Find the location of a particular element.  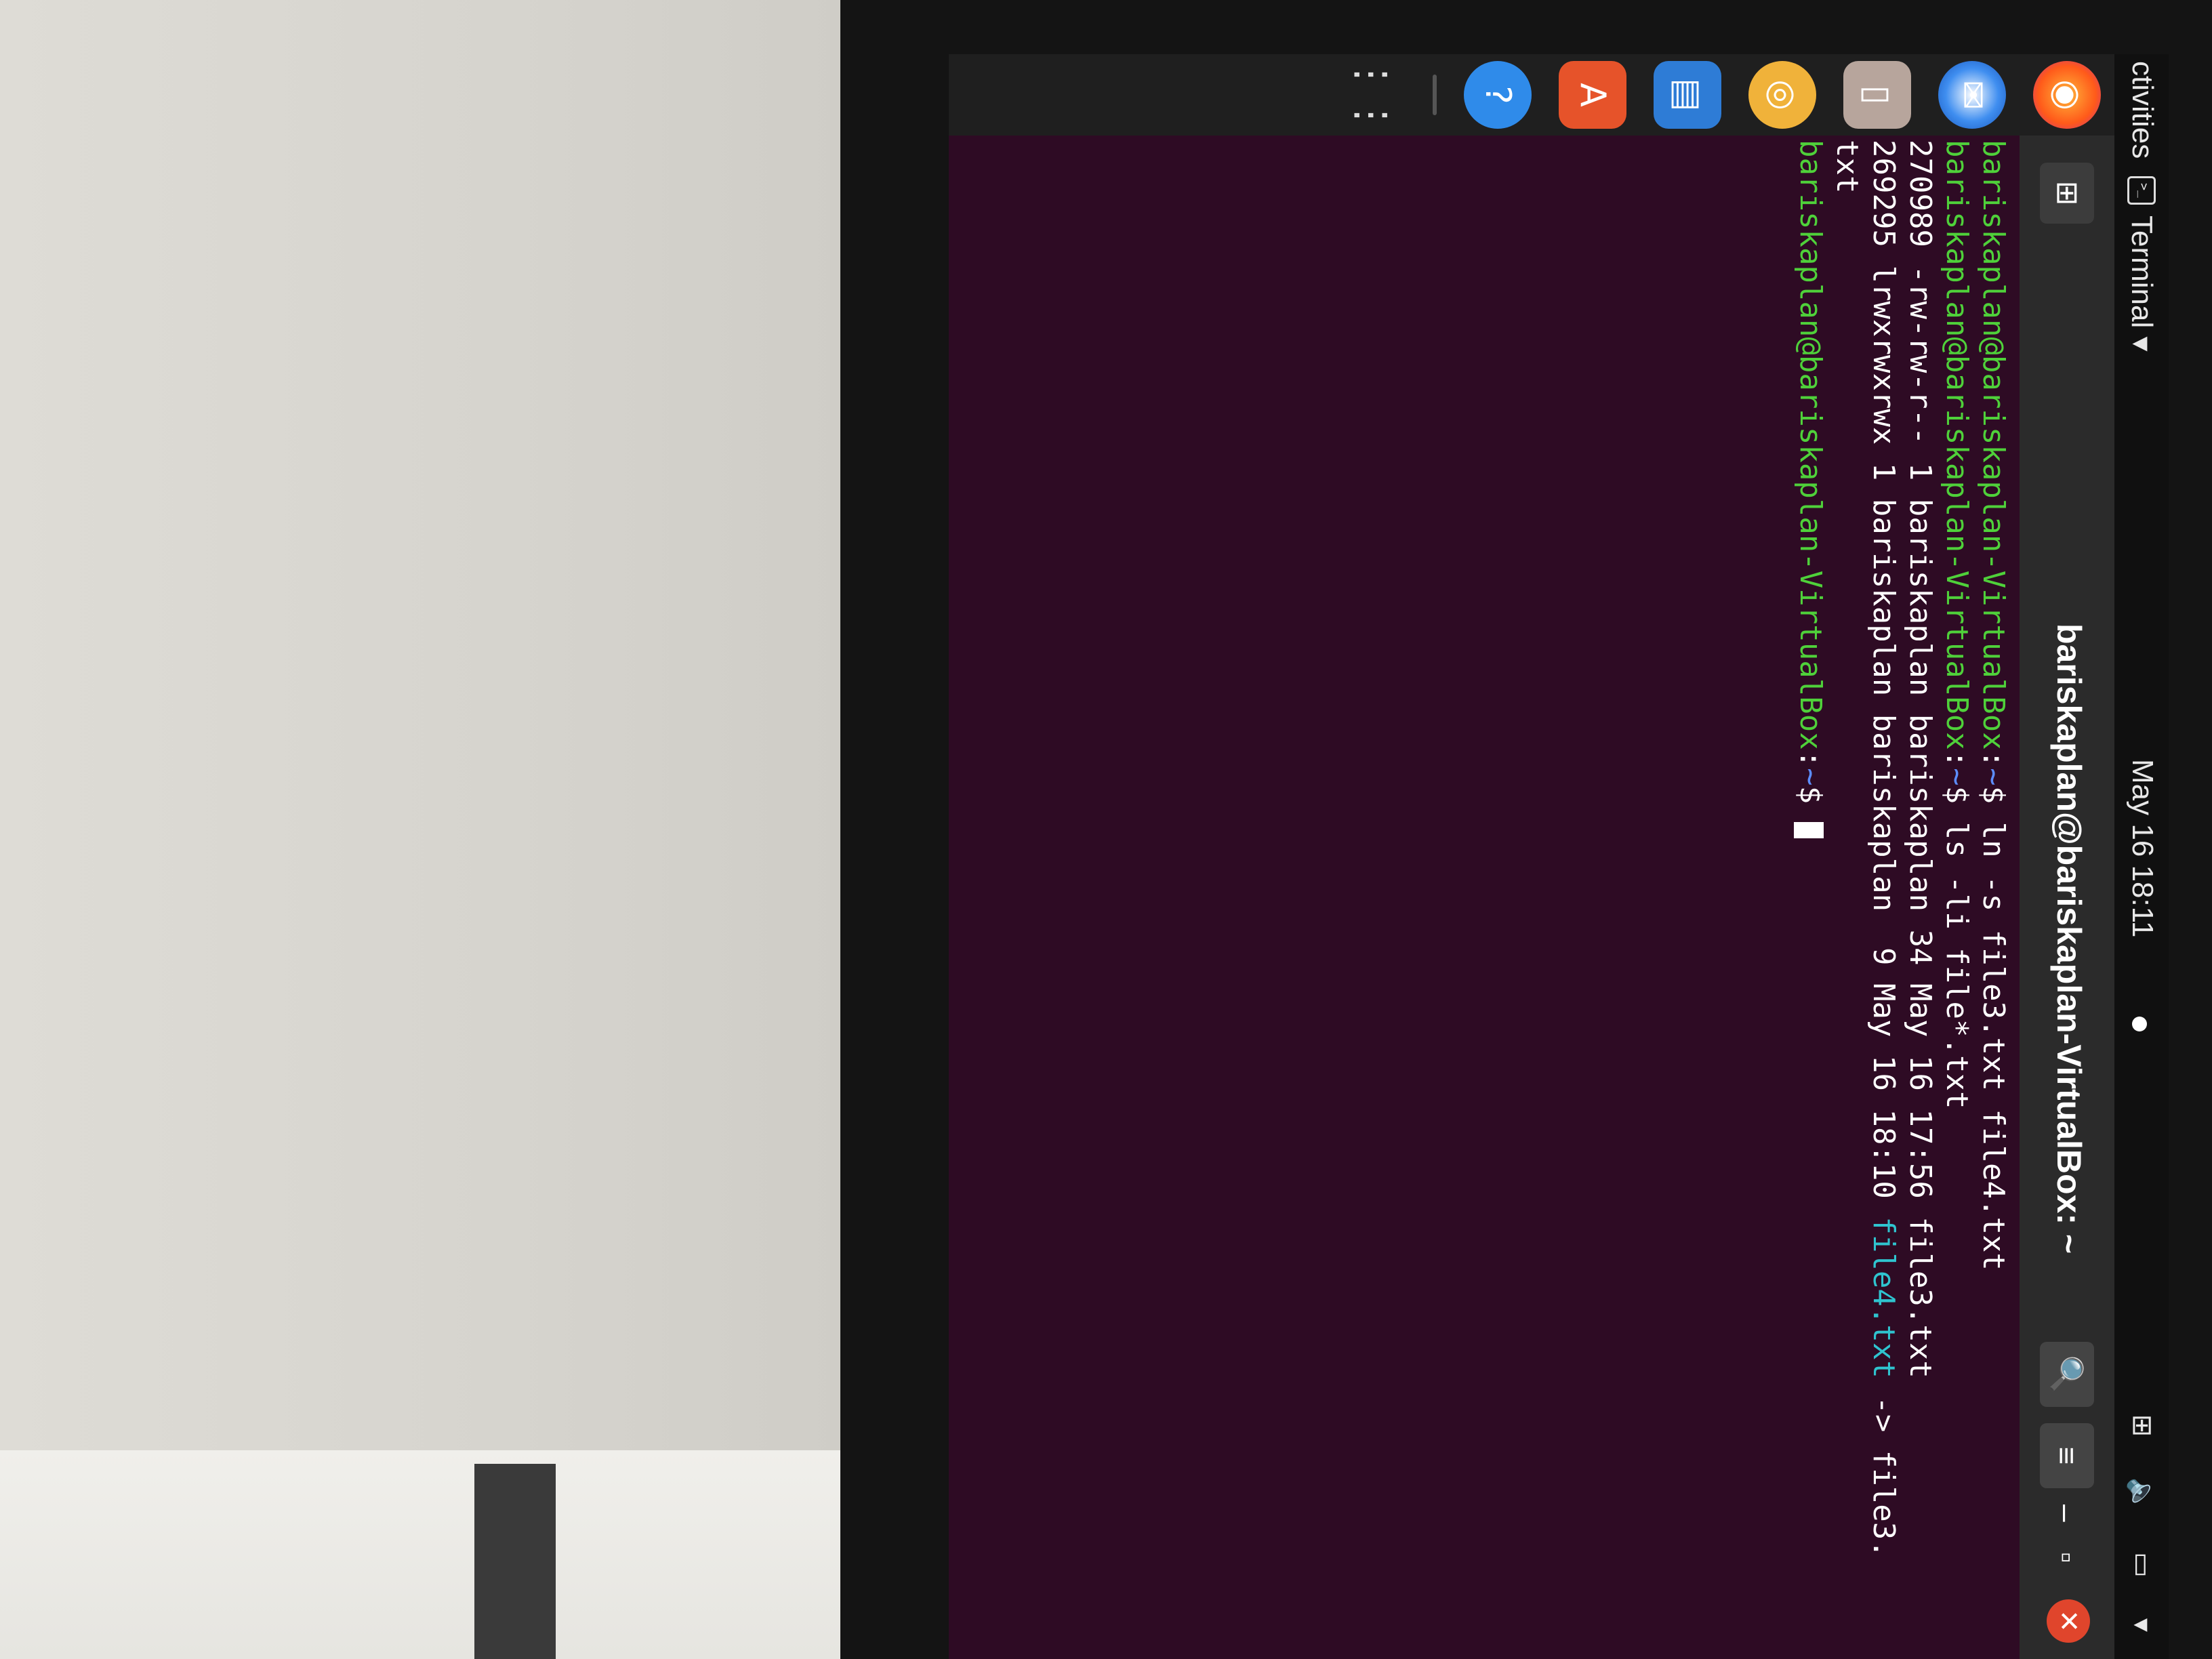

rhythmbox-icon: ◎ is located at coordinates (1782, 95).